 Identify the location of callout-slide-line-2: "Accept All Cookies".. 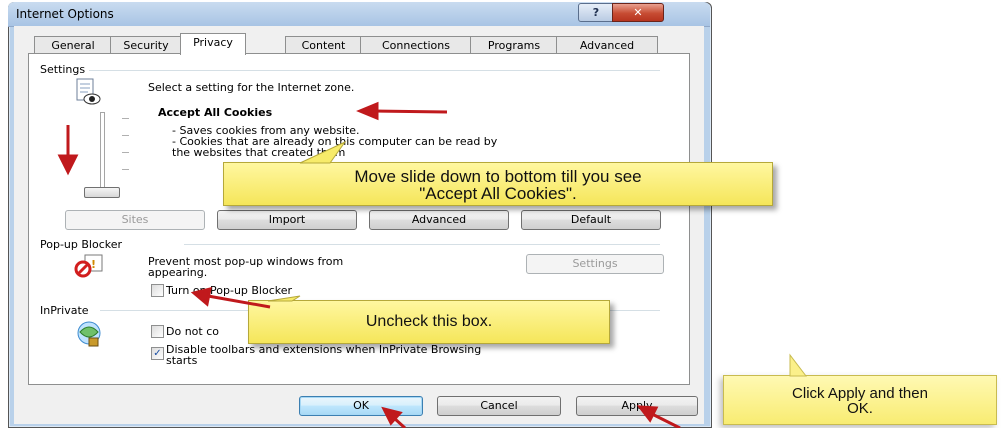
(498, 193).